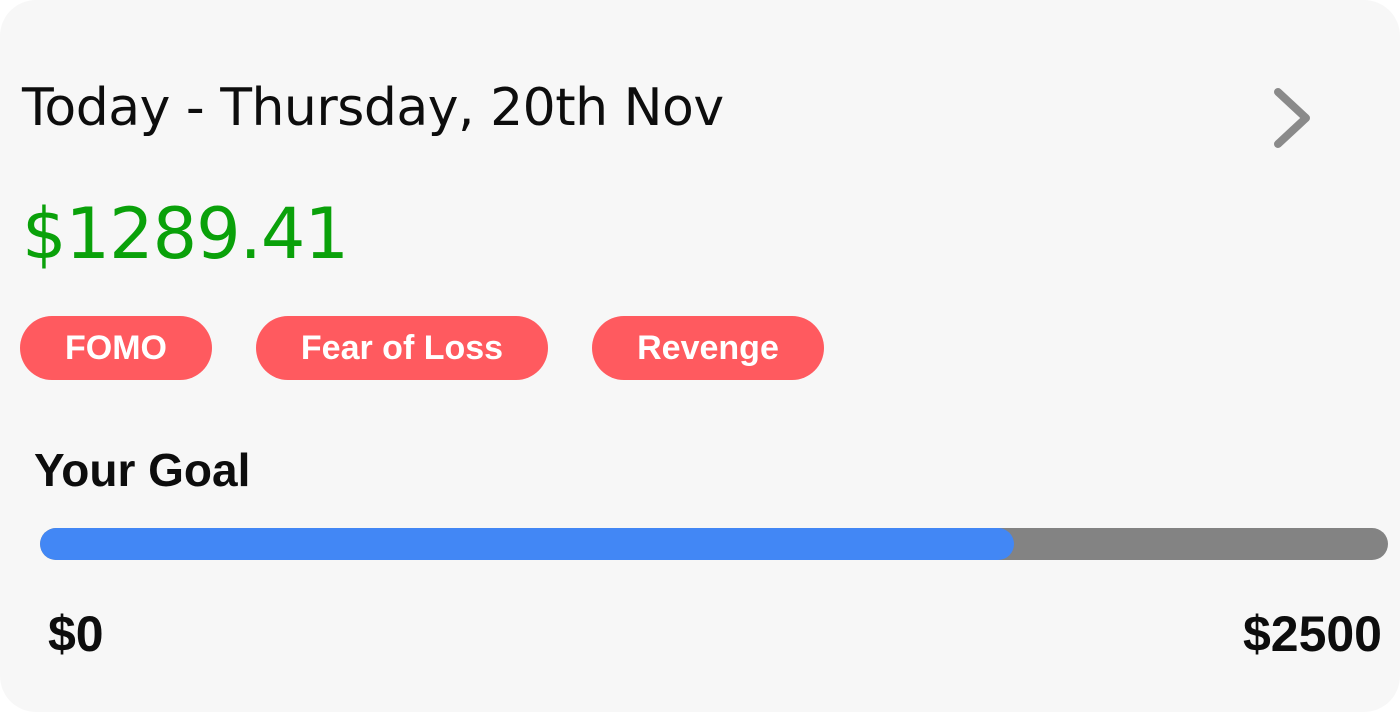  Describe the element at coordinates (527, 544) in the screenshot. I see `goal-progress-fill` at that location.